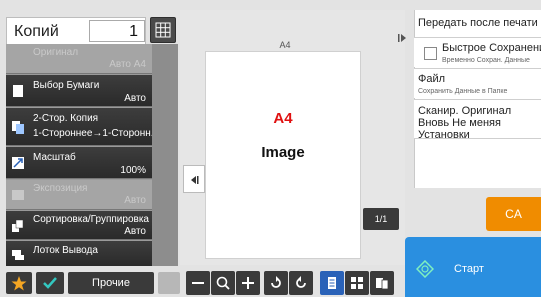 The height and width of the screenshot is (297, 541). Describe the element at coordinates (513, 214) in the screenshot. I see `clear-all-button: CA` at that location.